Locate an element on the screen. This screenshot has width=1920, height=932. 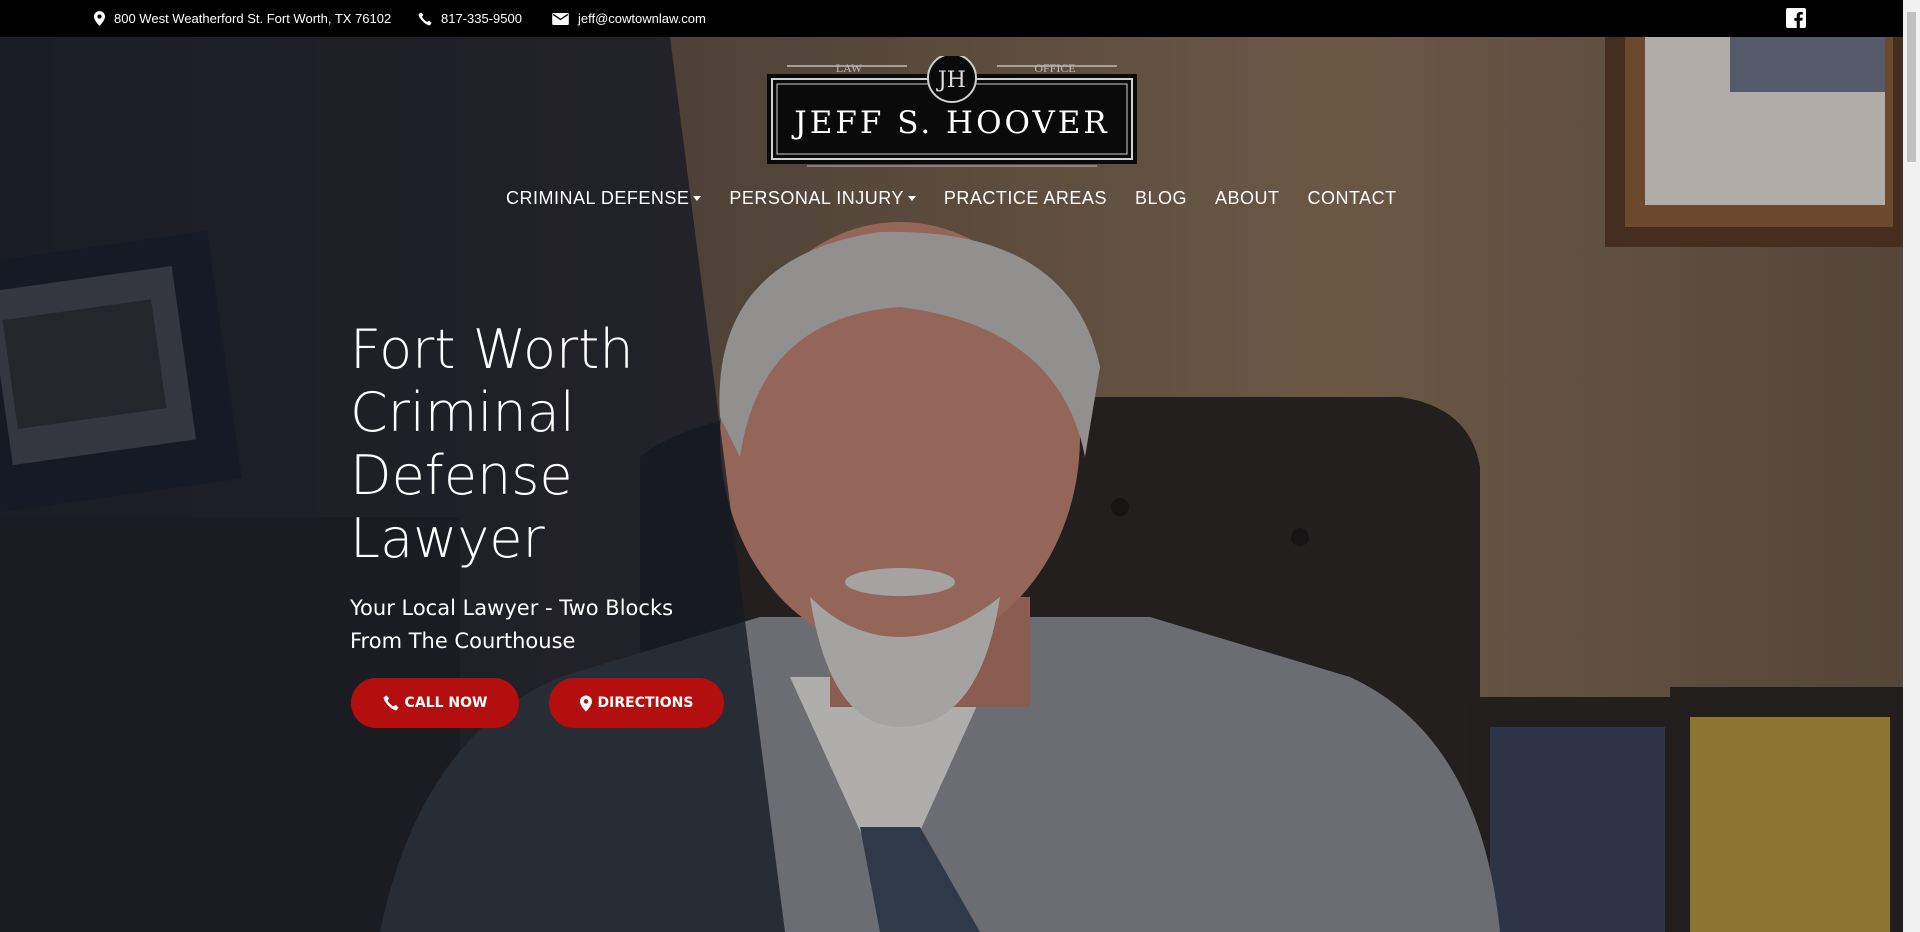
nav-practice-areas: PRACTICE AREAS is located at coordinates (1025, 198).